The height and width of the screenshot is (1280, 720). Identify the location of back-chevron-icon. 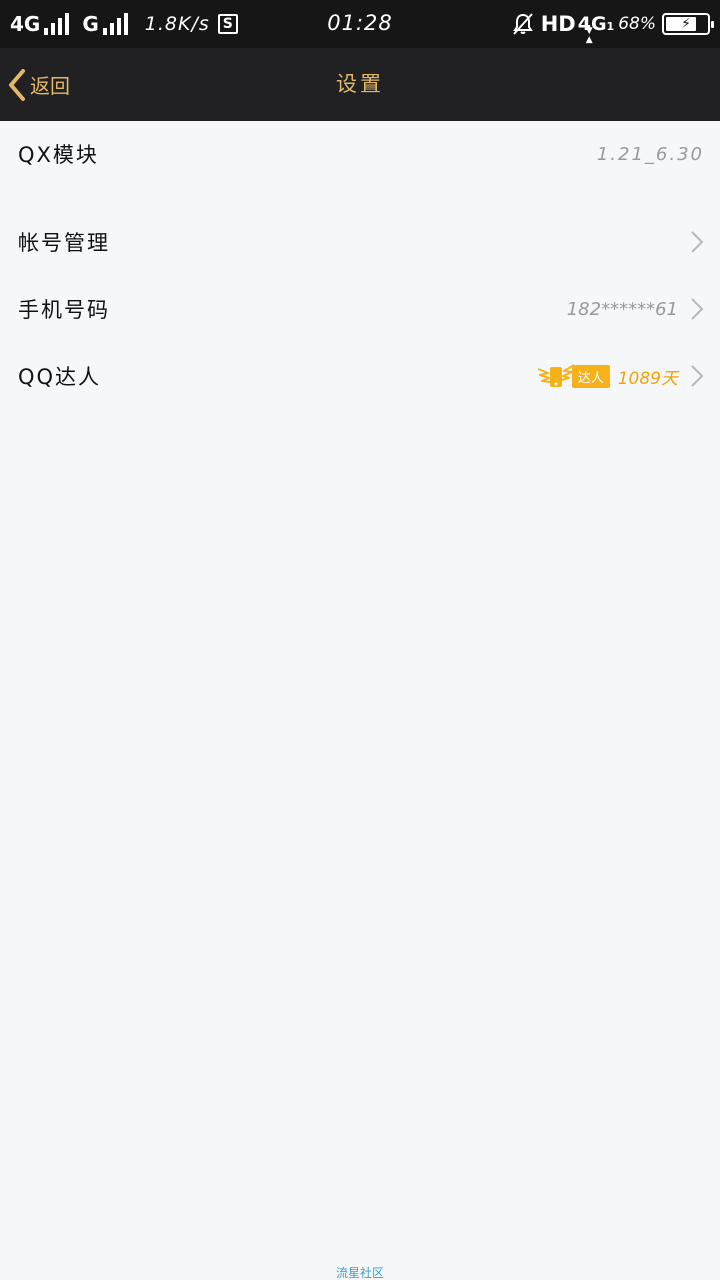
(17, 84).